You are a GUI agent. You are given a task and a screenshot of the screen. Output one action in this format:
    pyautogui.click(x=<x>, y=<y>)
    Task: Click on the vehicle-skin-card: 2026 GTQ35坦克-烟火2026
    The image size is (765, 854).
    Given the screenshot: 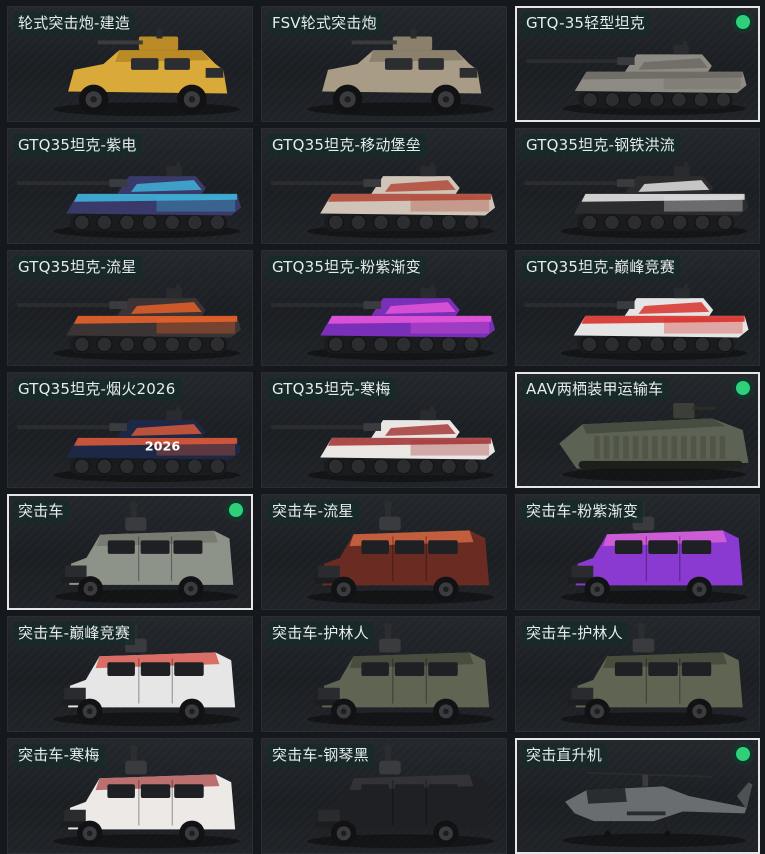 What is the action you would take?
    pyautogui.click(x=130, y=430)
    